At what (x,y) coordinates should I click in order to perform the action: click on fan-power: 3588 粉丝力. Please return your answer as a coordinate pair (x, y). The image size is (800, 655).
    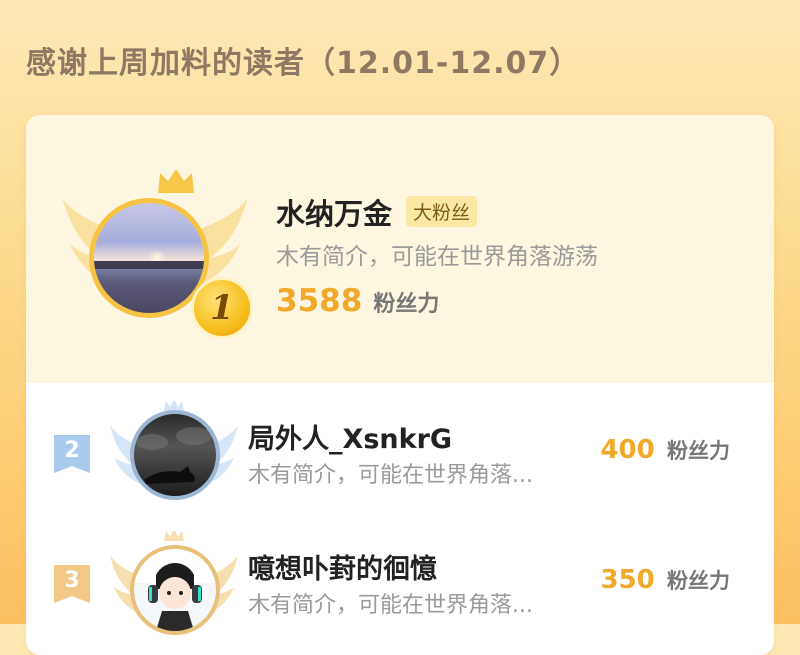
    Looking at the image, I should click on (357, 301).